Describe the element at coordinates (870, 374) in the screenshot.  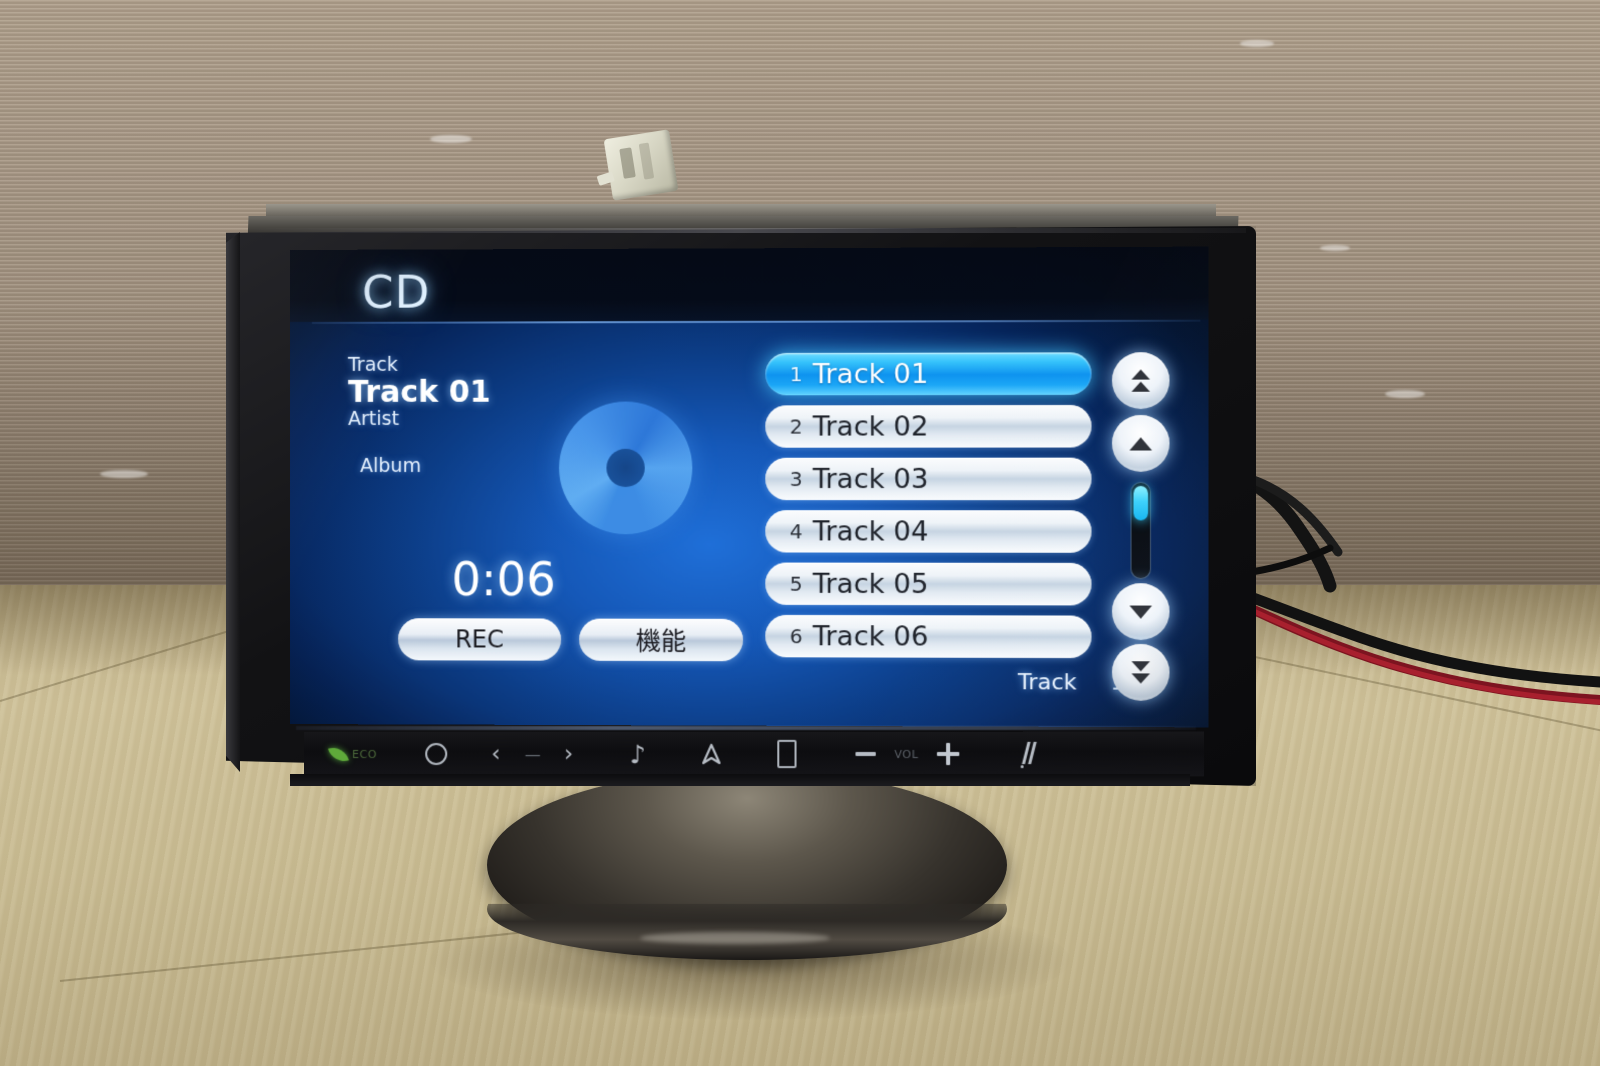
I see `track-name: Track 01` at that location.